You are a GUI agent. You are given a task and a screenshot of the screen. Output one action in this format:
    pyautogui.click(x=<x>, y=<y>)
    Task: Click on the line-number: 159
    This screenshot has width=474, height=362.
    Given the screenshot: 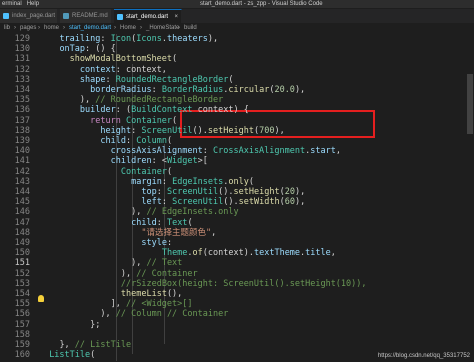 What is the action you would take?
    pyautogui.click(x=22, y=345)
    